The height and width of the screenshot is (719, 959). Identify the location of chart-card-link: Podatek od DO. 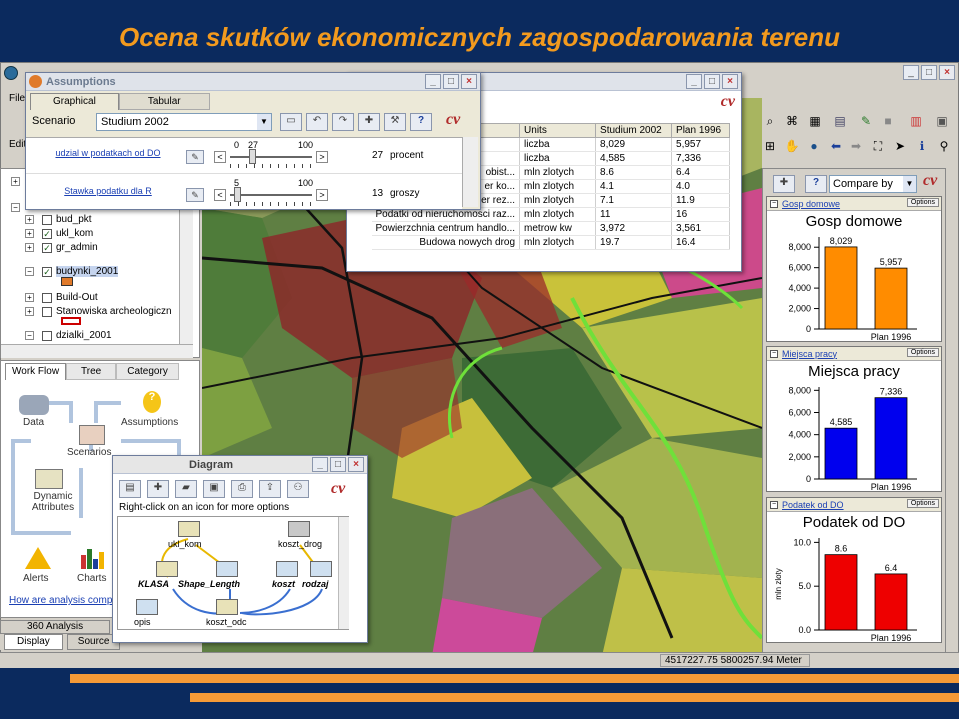
(813, 505).